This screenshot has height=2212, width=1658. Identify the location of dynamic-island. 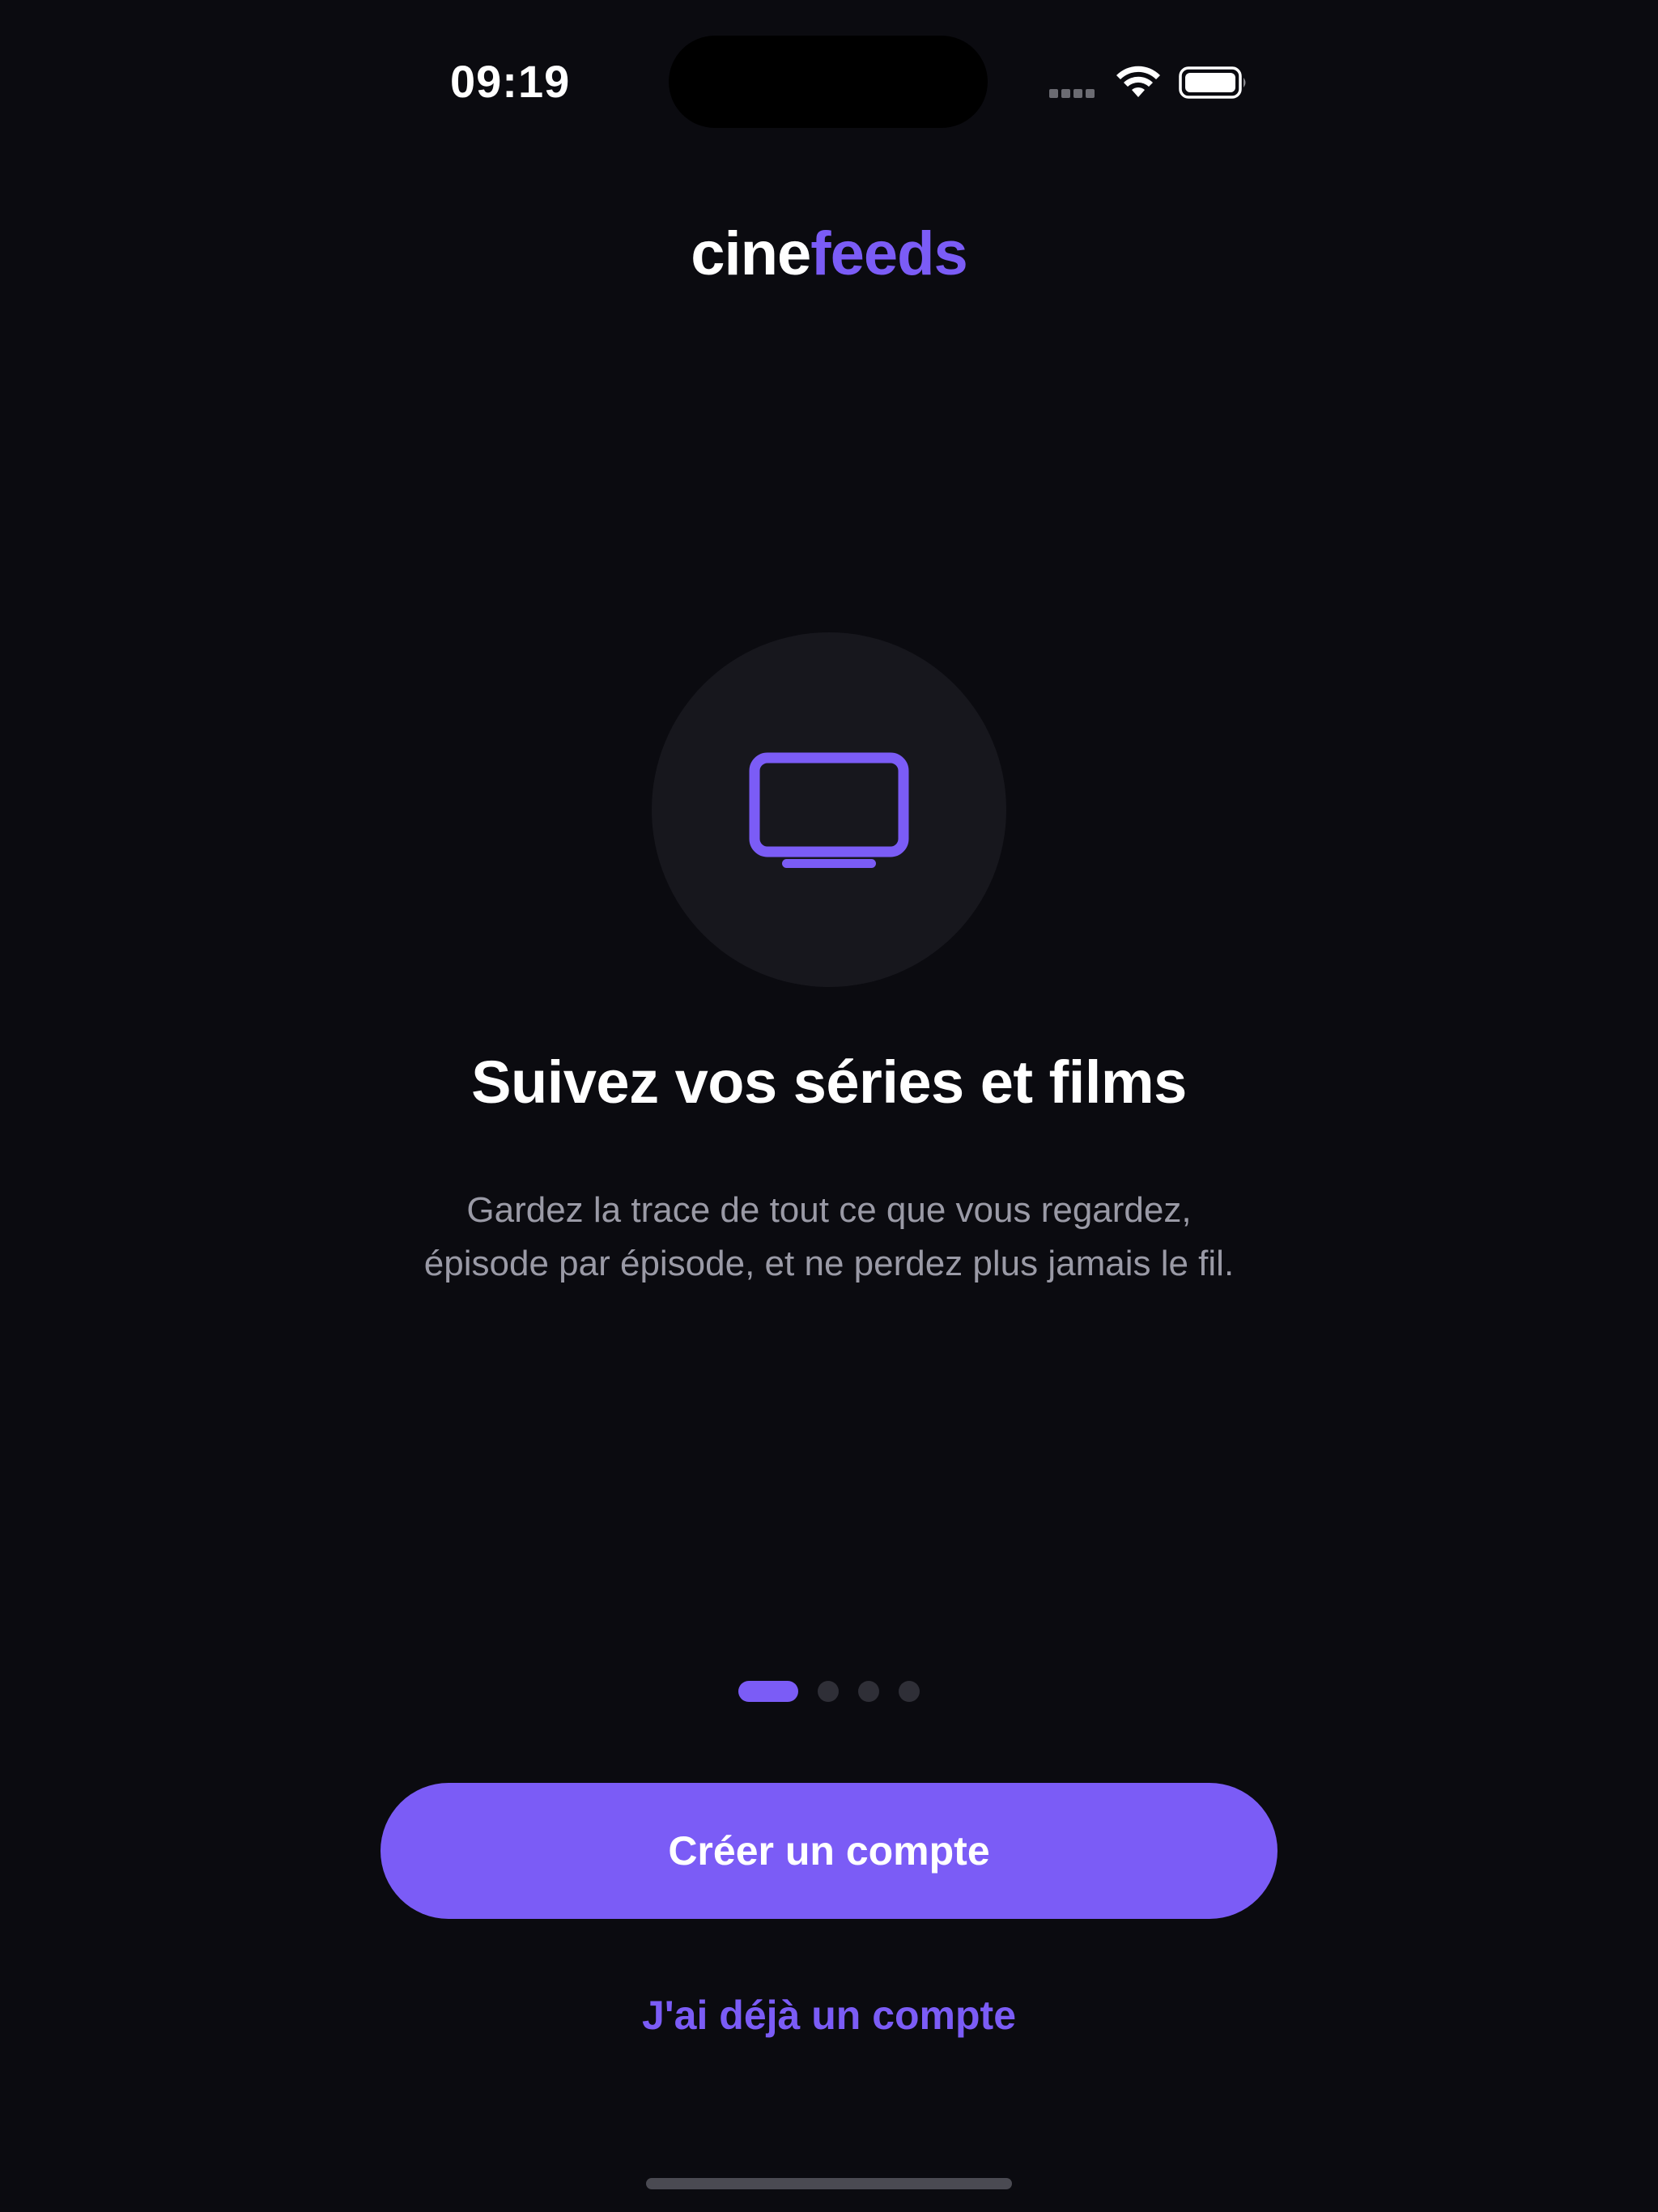
(828, 82).